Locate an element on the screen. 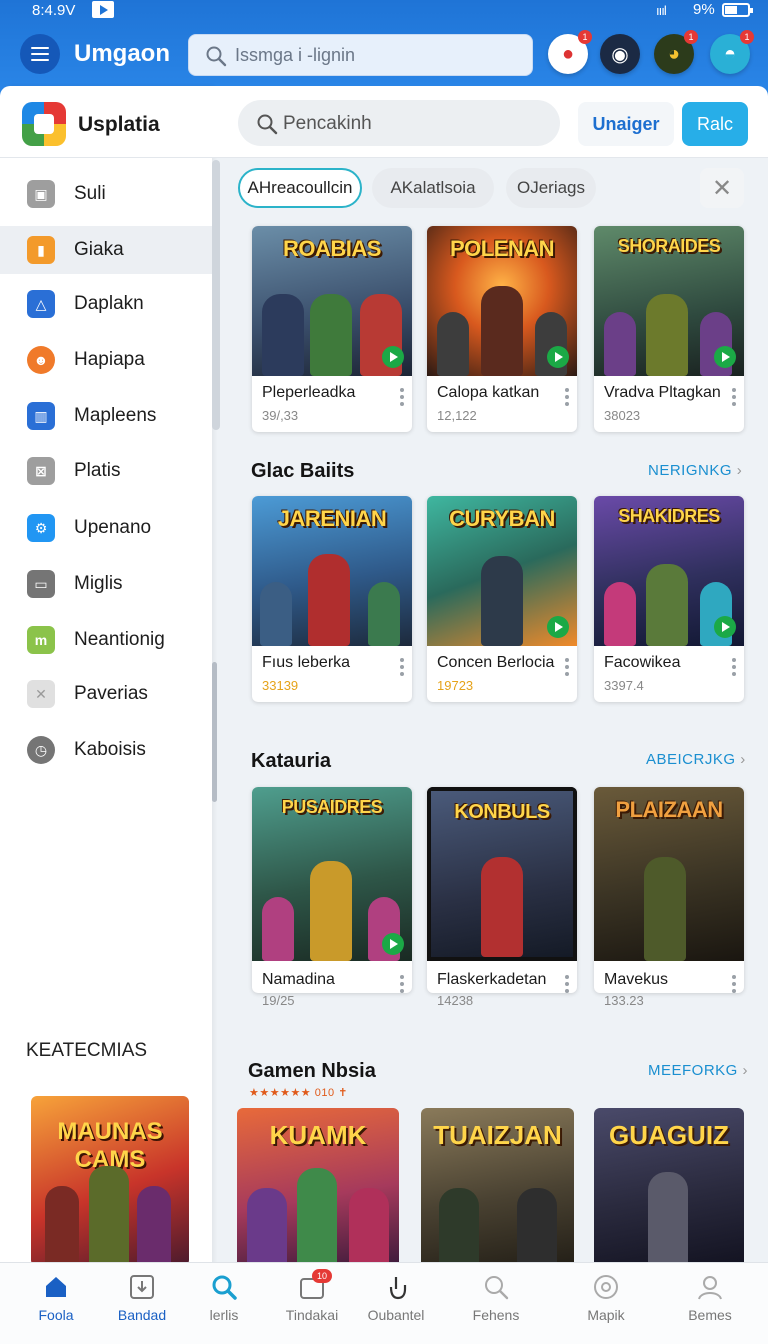  menu-button is located at coordinates (40, 54).